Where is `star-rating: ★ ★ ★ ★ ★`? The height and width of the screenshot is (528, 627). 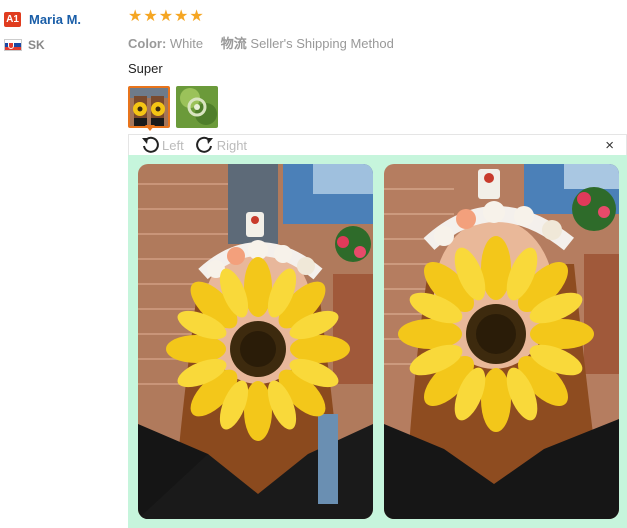
star-rating: ★ ★ ★ ★ ★ is located at coordinates (377, 17).